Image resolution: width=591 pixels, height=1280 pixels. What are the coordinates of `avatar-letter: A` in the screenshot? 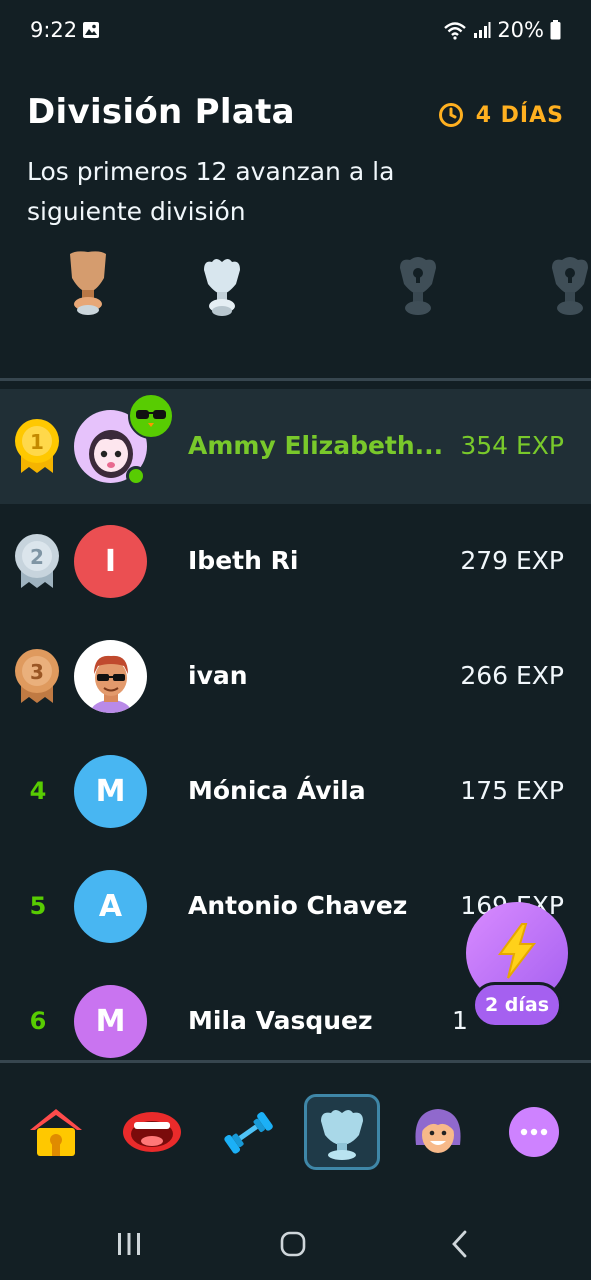 It's located at (110, 906).